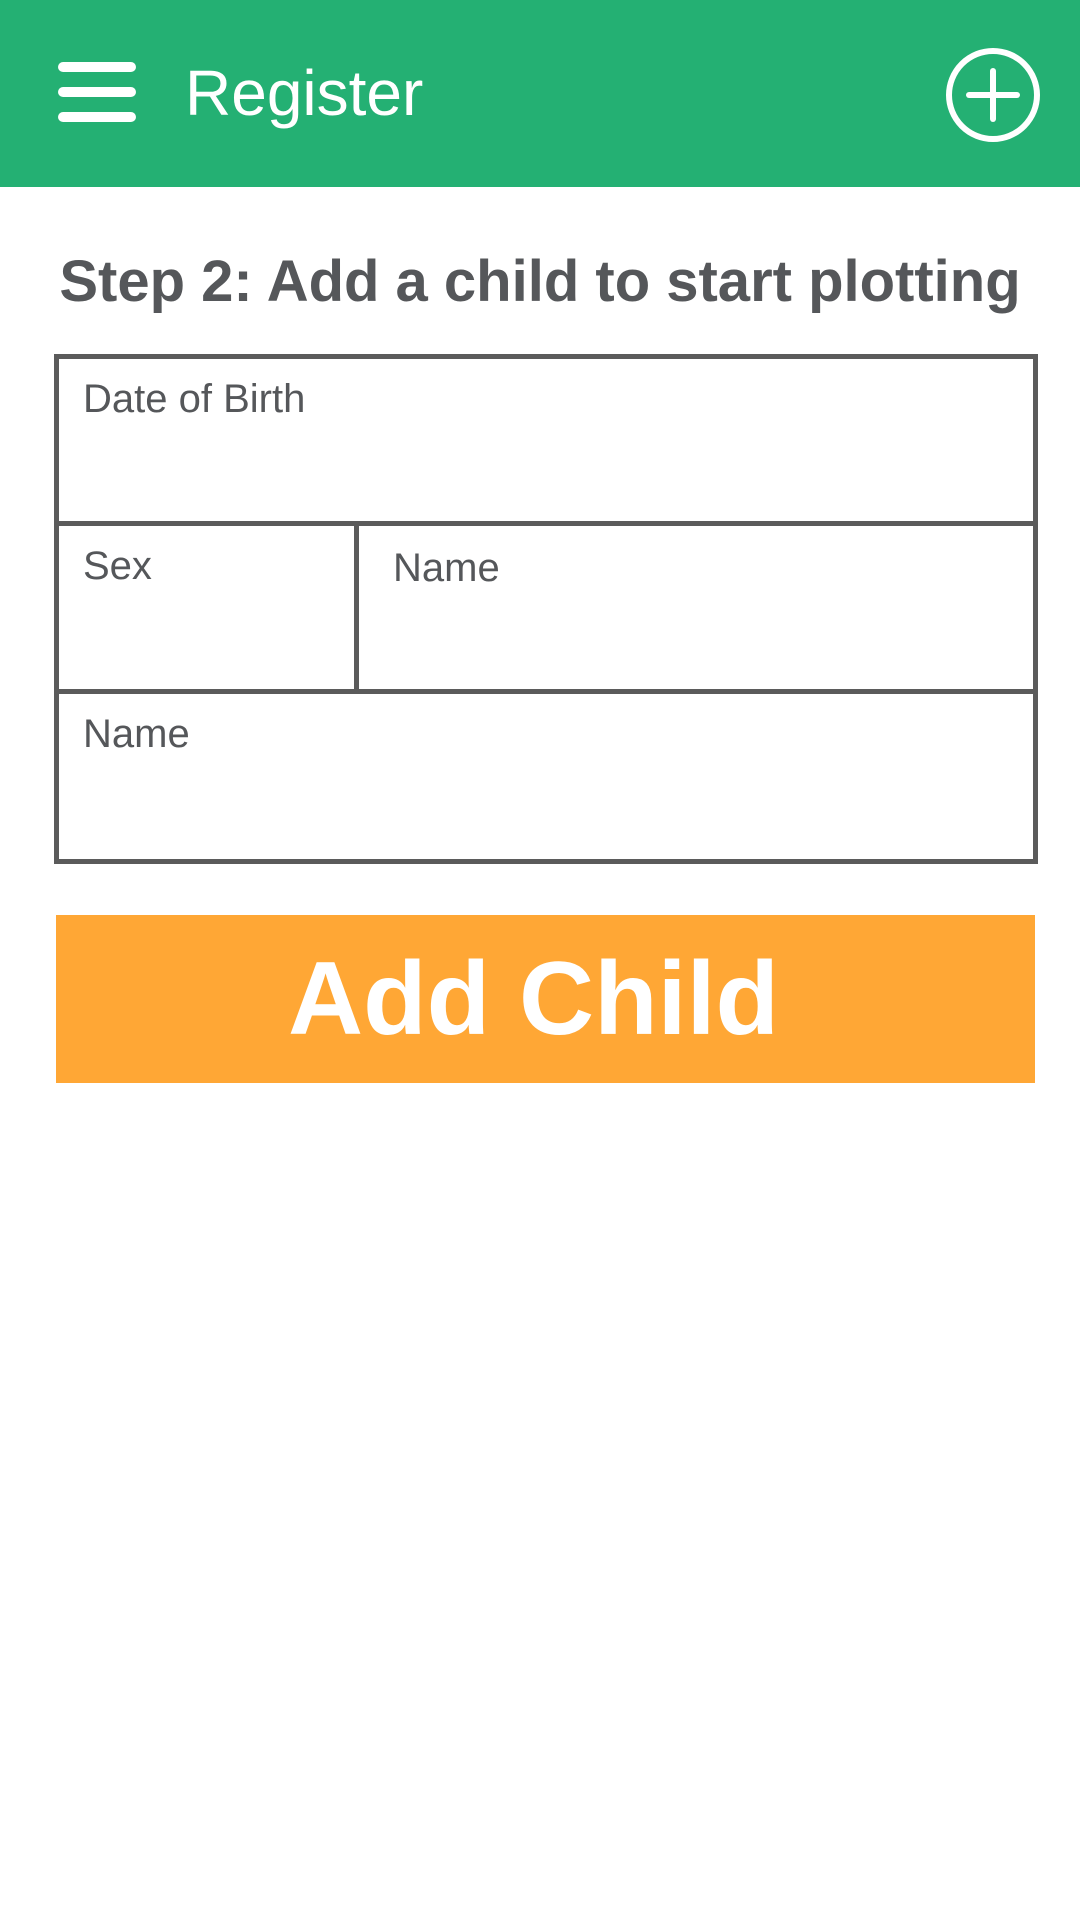  I want to click on date-of-birth-label: Date of Birth, so click(194, 399).